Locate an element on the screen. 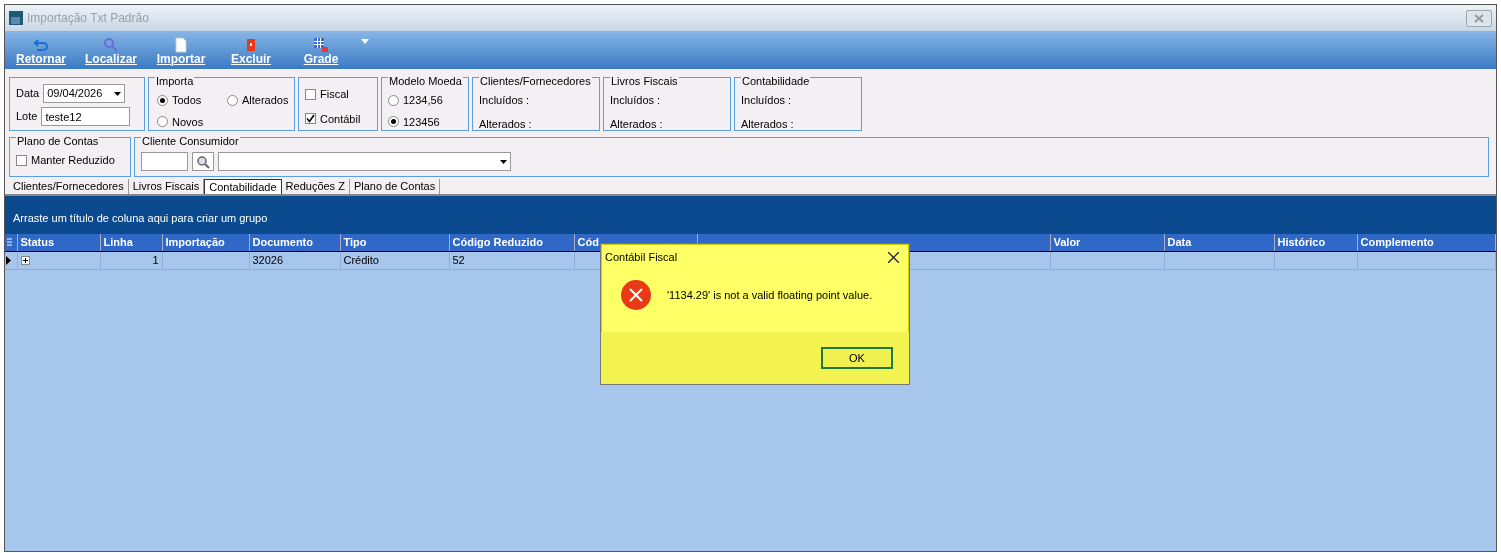 The width and height of the screenshot is (1501, 553). column-header: Complemento is located at coordinates (1426, 242).